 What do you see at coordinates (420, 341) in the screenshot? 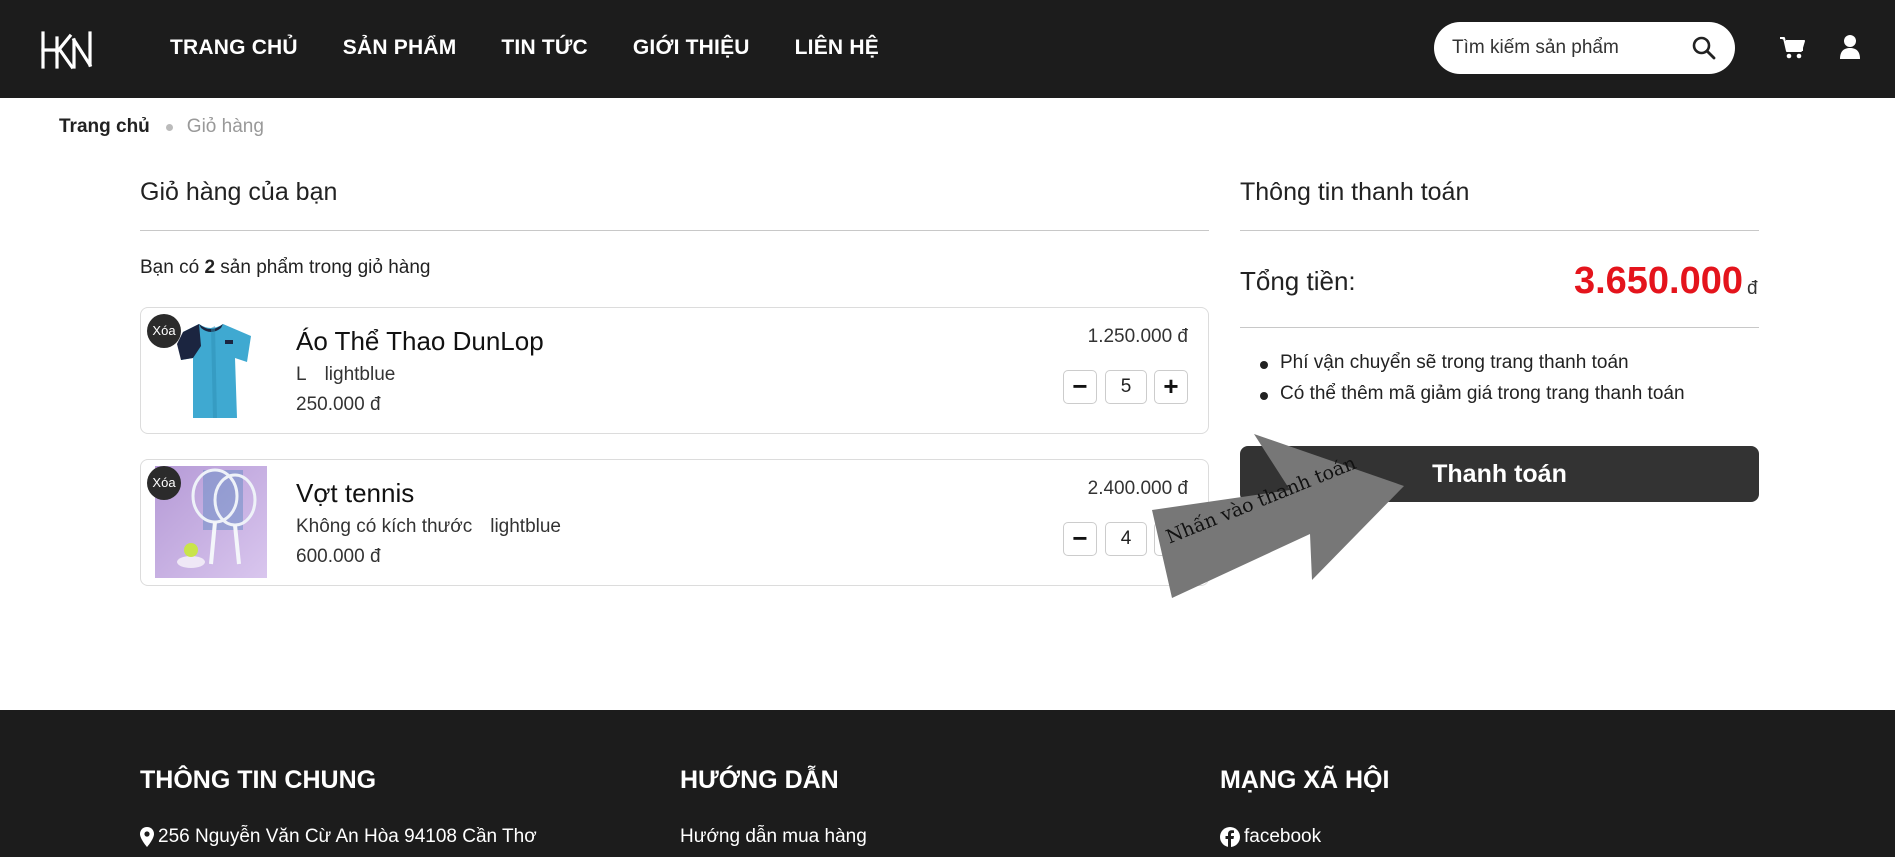
I see `item-name: Áo Thể Thao DunLop` at bounding box center [420, 341].